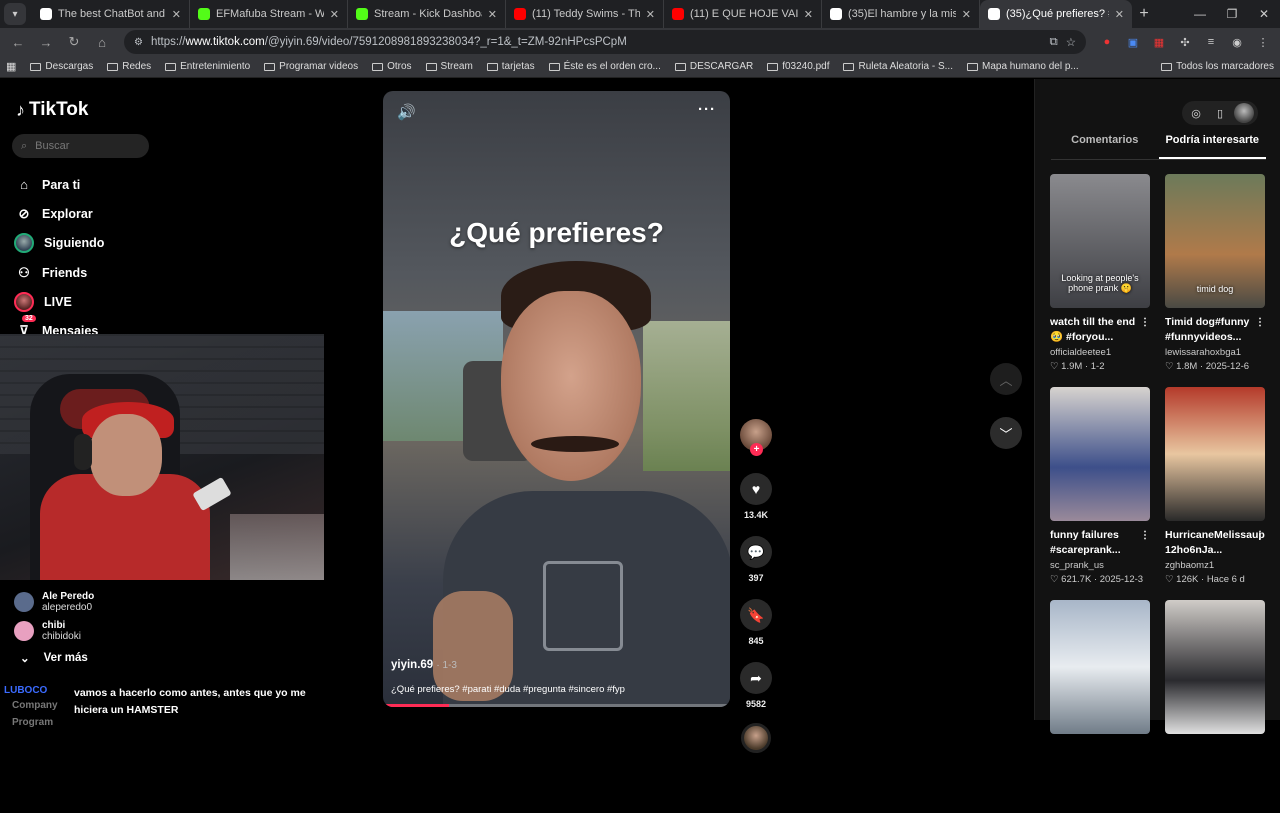 The height and width of the screenshot is (813, 1280). What do you see at coordinates (54, 630) in the screenshot?
I see `following-account: chibi chibidoki` at bounding box center [54, 630].